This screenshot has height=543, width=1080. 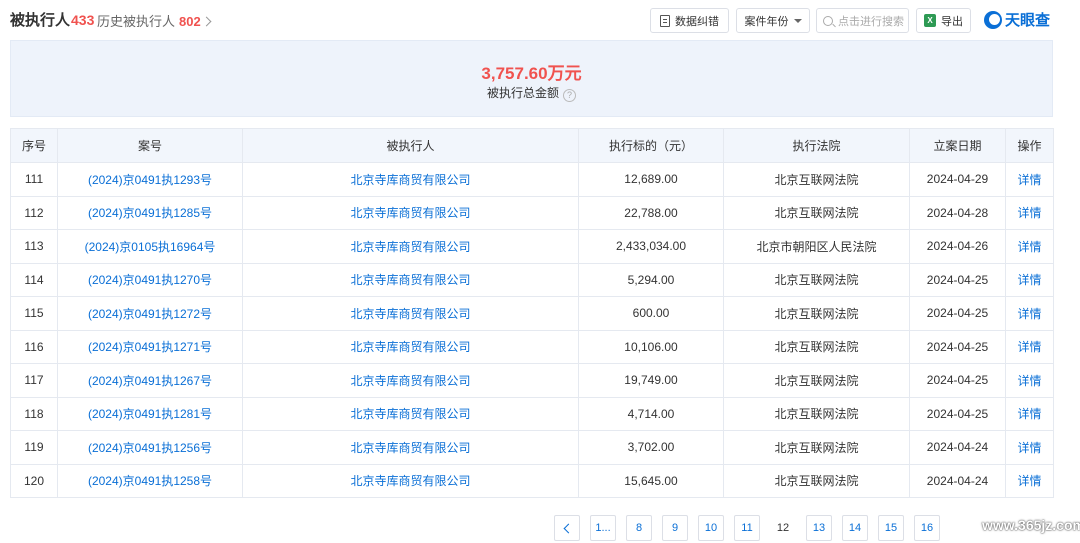 I want to click on caret-down-icon, so click(x=797, y=20).